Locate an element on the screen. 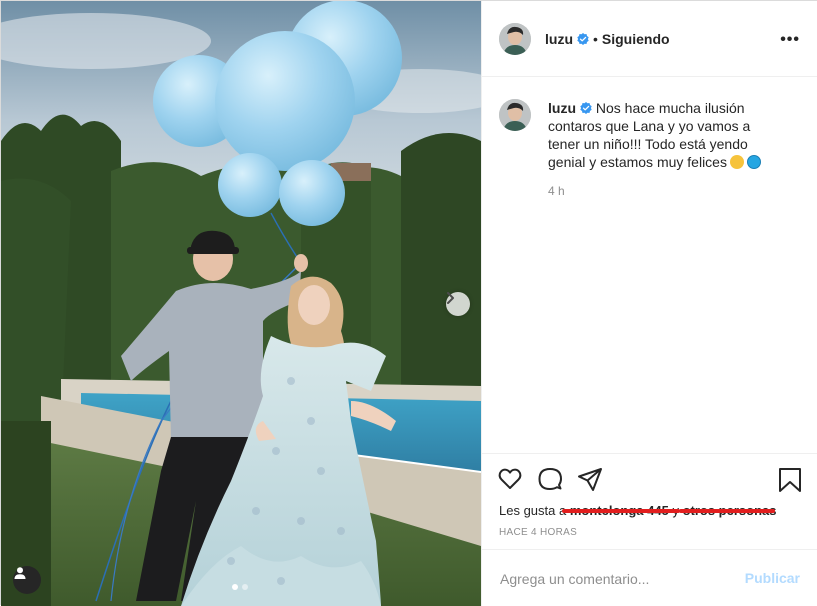  bookmark-icon is located at coordinates (790, 480).